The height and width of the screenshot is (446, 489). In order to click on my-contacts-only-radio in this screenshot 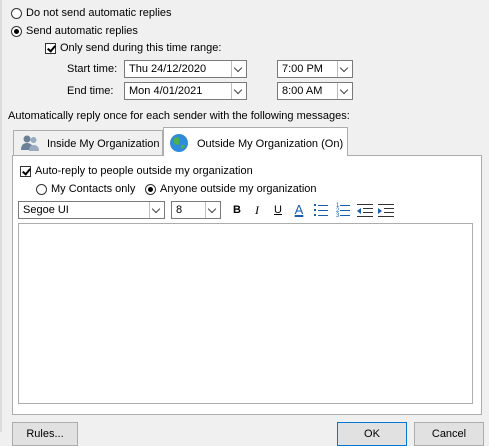, I will do `click(41, 189)`.